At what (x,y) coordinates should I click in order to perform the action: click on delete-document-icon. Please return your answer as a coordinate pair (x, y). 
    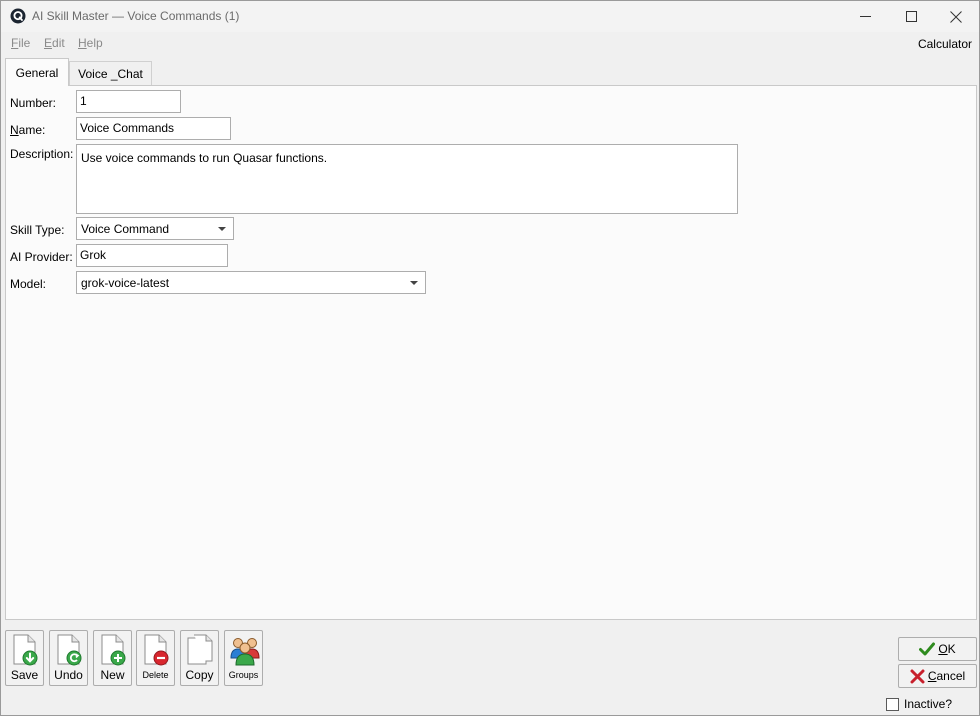
    Looking at the image, I should click on (156, 650).